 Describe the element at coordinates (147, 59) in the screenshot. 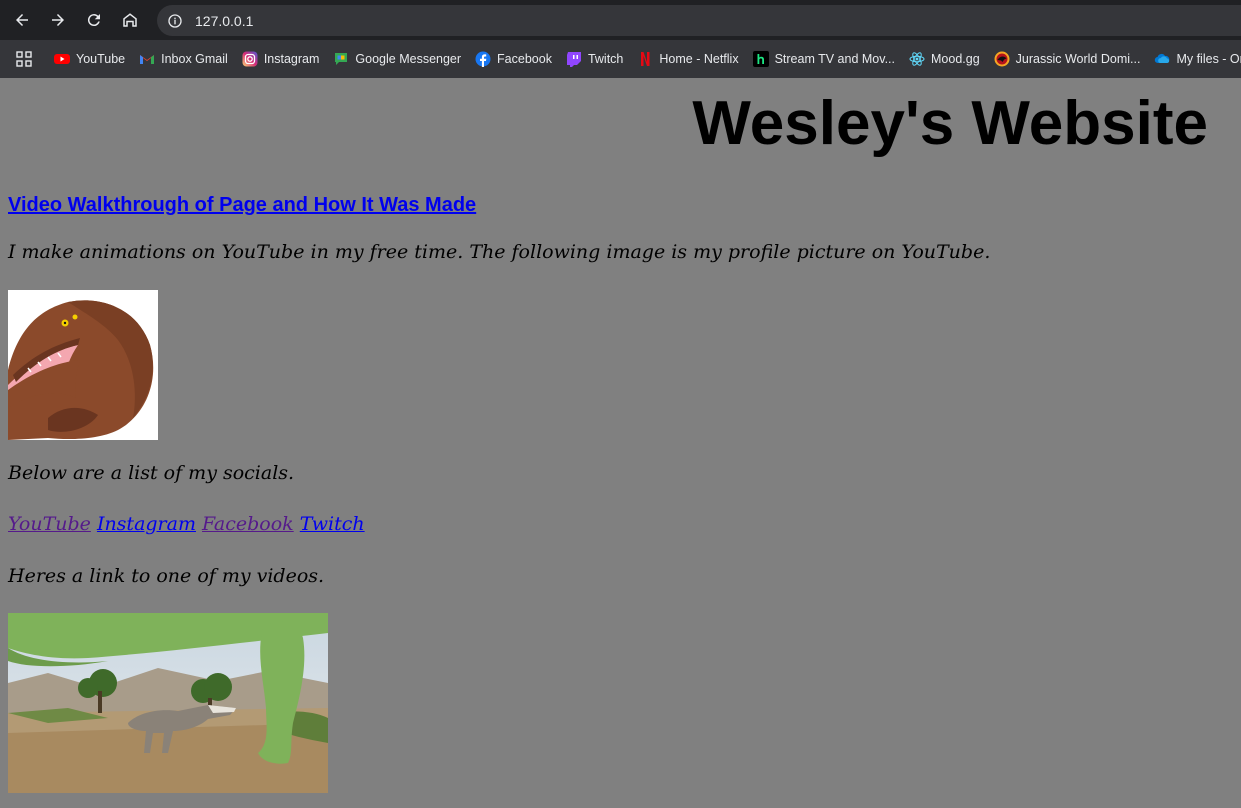

I see `gmail-icon` at that location.